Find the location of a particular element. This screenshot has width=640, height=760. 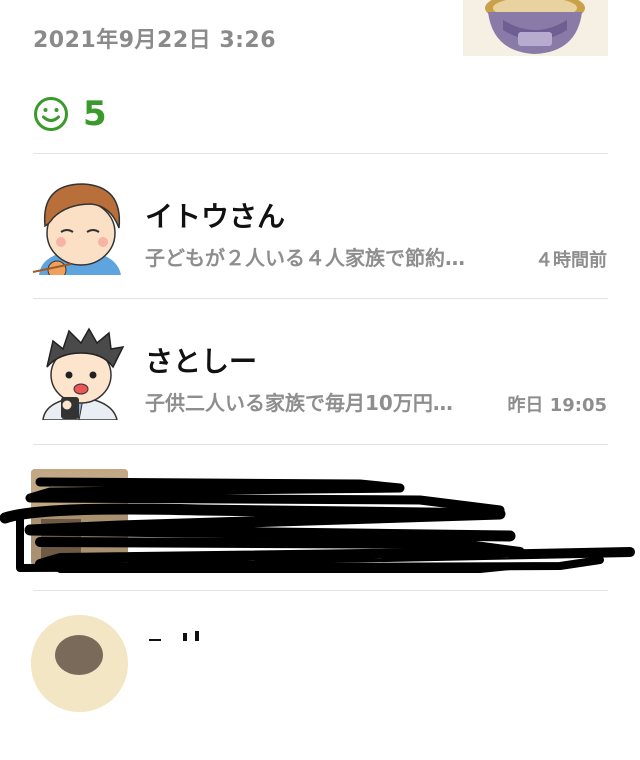

comment-author: イトウさん is located at coordinates (215, 215).